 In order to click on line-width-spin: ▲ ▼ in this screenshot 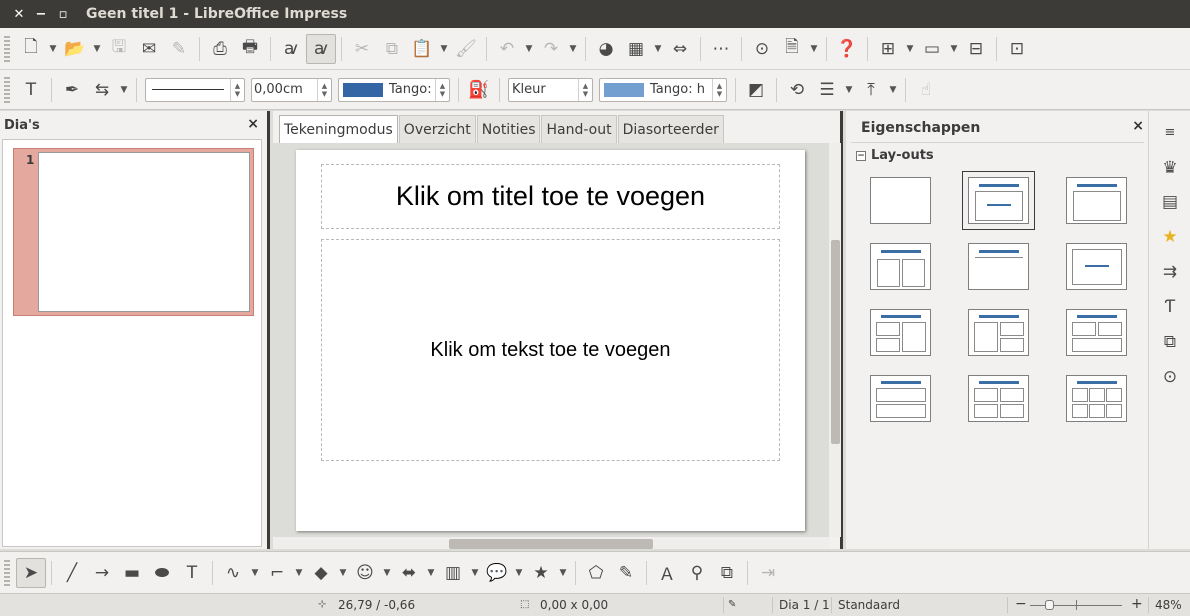, I will do `click(324, 89)`.